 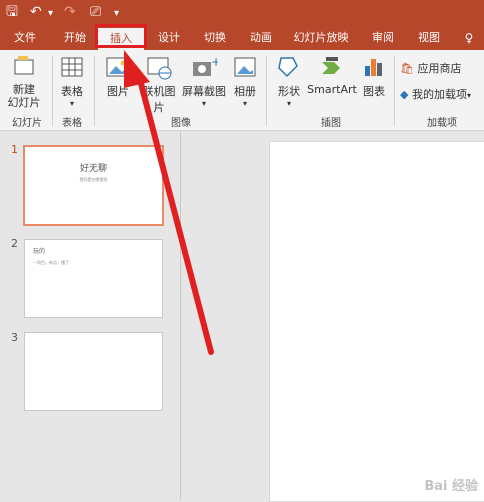 I want to click on slide-number: 2, so click(x=14, y=243).